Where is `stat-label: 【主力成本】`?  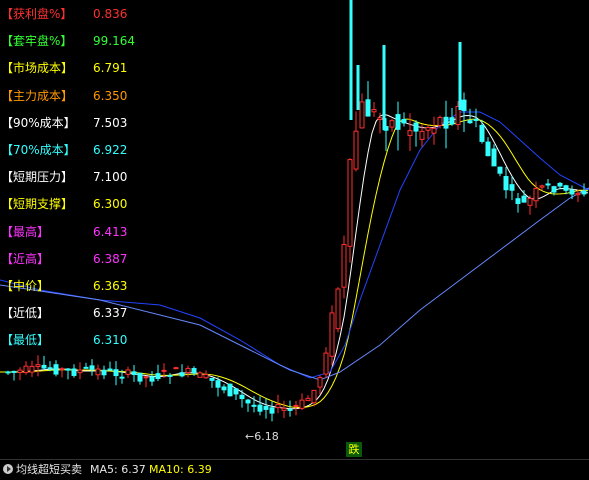
stat-label: 【主力成本】 is located at coordinates (37, 95).